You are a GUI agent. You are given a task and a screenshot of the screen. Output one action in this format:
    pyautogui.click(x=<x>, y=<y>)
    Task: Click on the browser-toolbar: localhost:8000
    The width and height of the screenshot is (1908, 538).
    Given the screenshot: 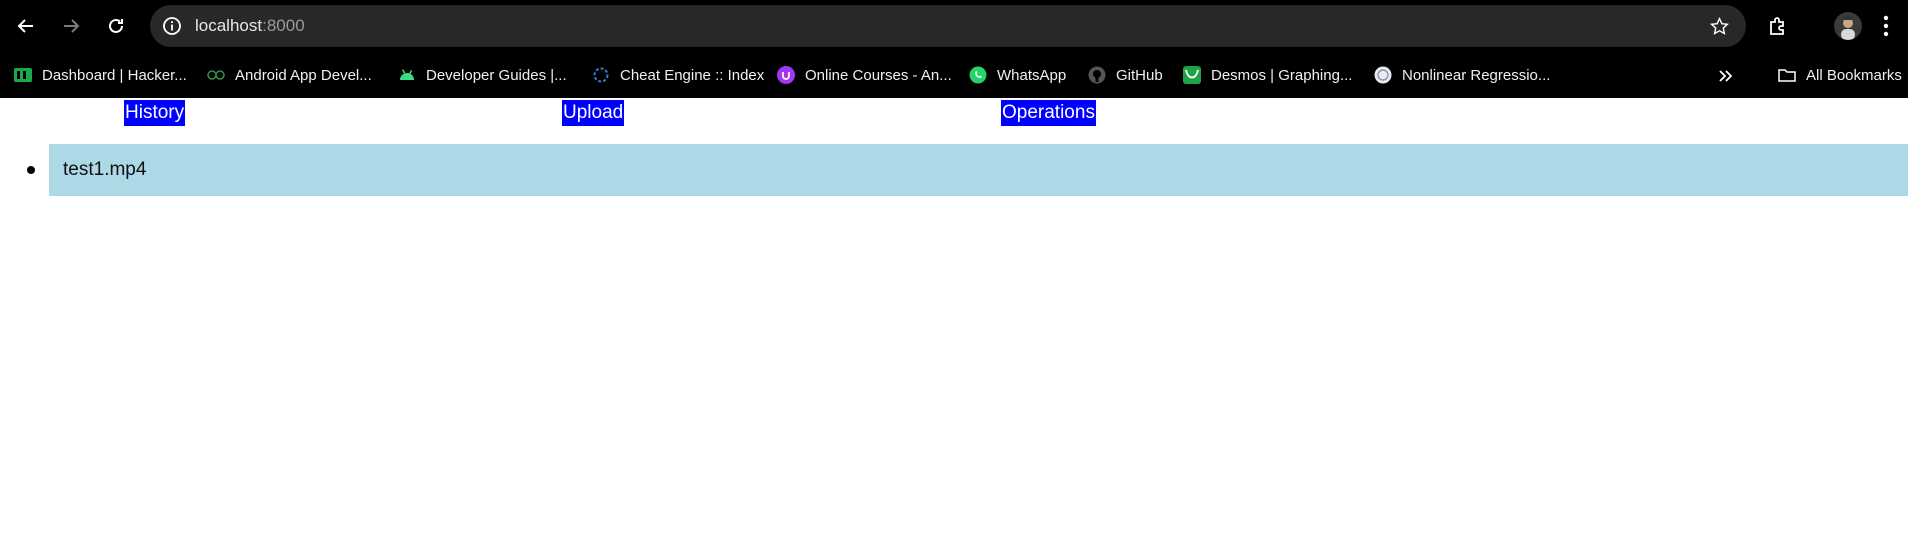 What is the action you would take?
    pyautogui.click(x=954, y=26)
    